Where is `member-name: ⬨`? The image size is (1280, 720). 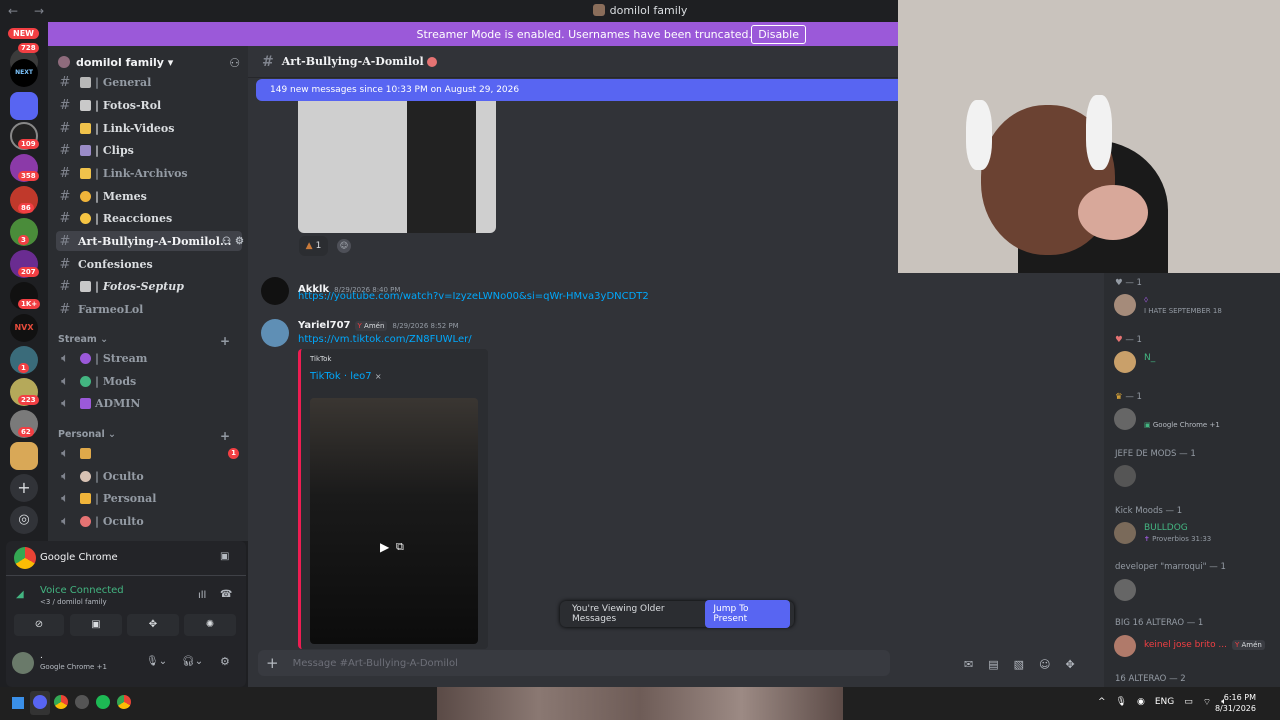
member-name: ⬨ is located at coordinates (1146, 300).